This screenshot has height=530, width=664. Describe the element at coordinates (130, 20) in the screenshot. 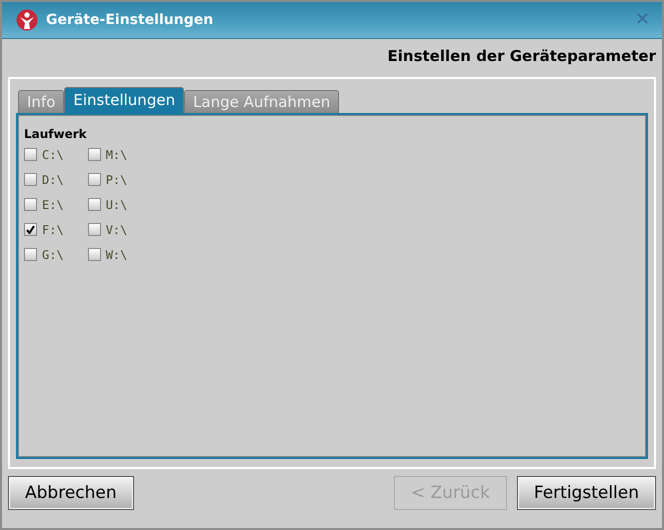

I see `window-title: Geräte-Einstellungen` at that location.